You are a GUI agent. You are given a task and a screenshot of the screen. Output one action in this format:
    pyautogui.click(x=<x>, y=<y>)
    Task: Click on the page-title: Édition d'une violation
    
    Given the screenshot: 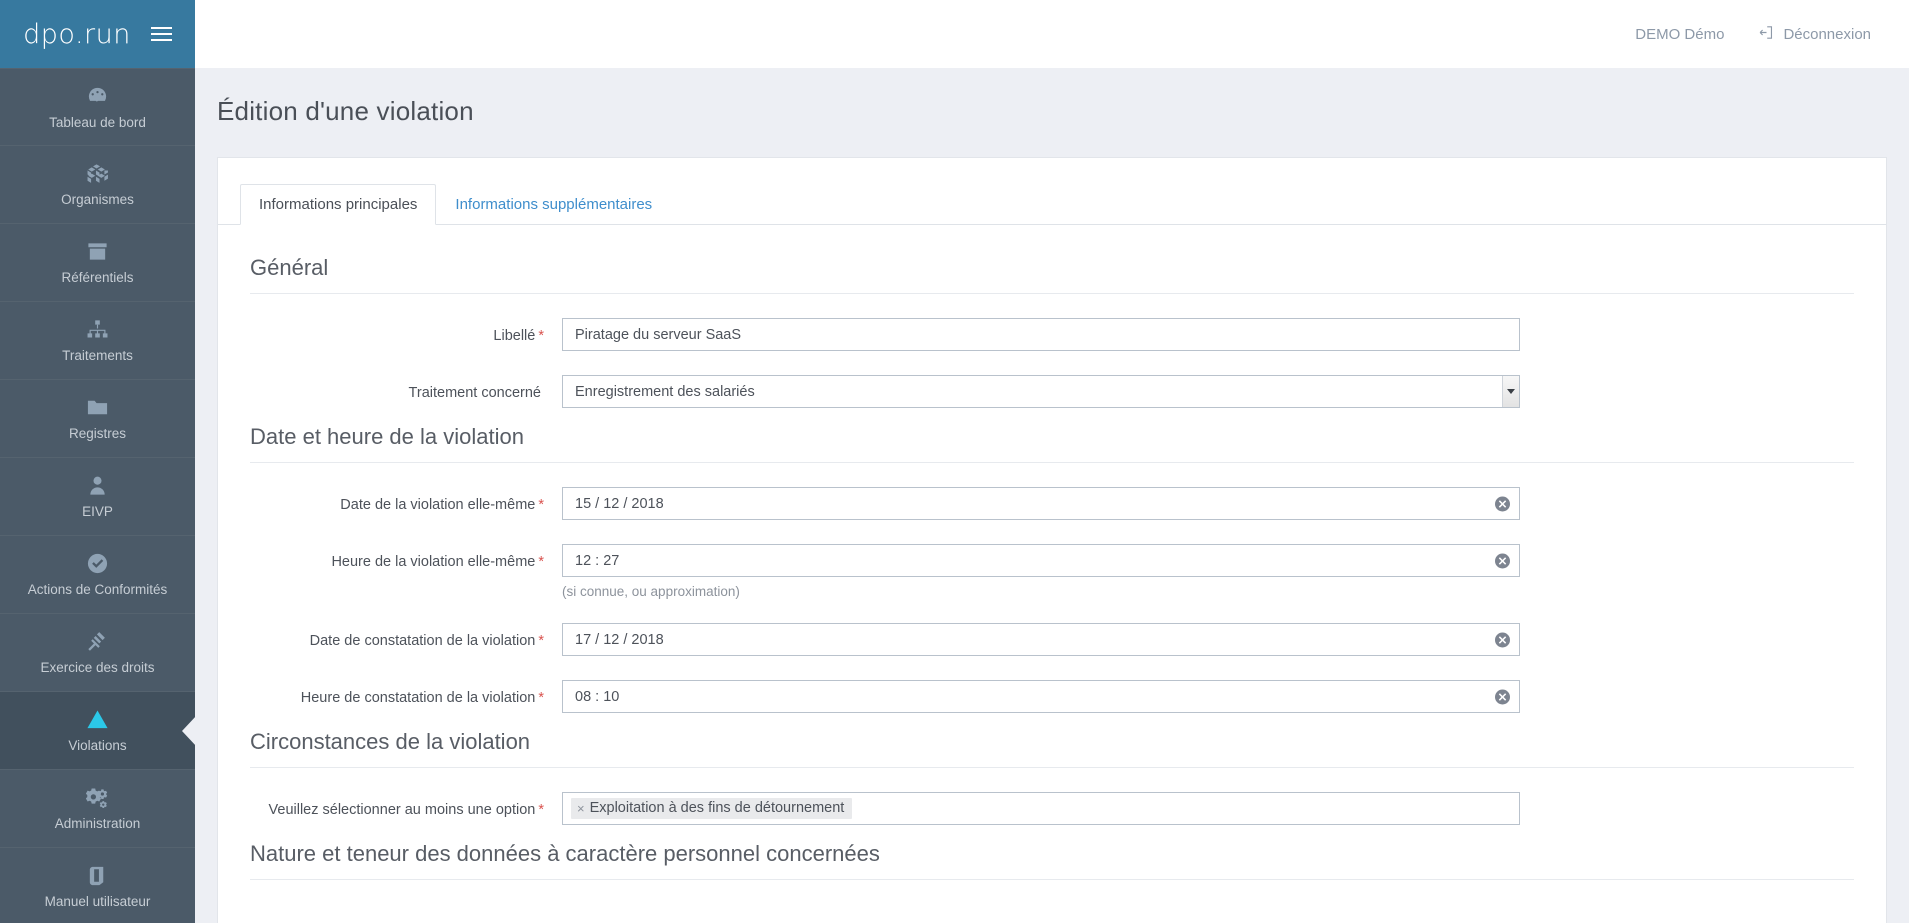 What is the action you would take?
    pyautogui.click(x=345, y=111)
    